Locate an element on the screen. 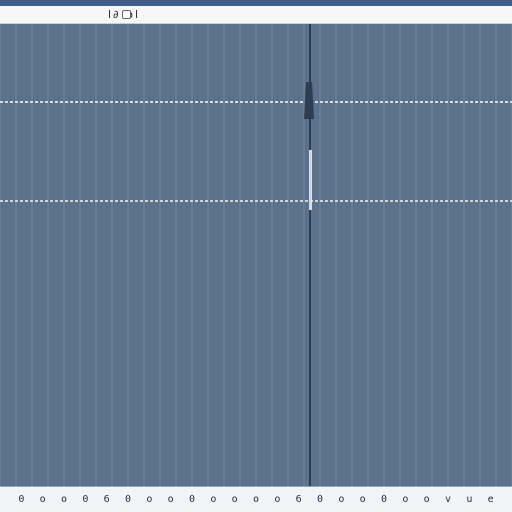 The width and height of the screenshot is (512, 512). cursor-handle is located at coordinates (310, 180).